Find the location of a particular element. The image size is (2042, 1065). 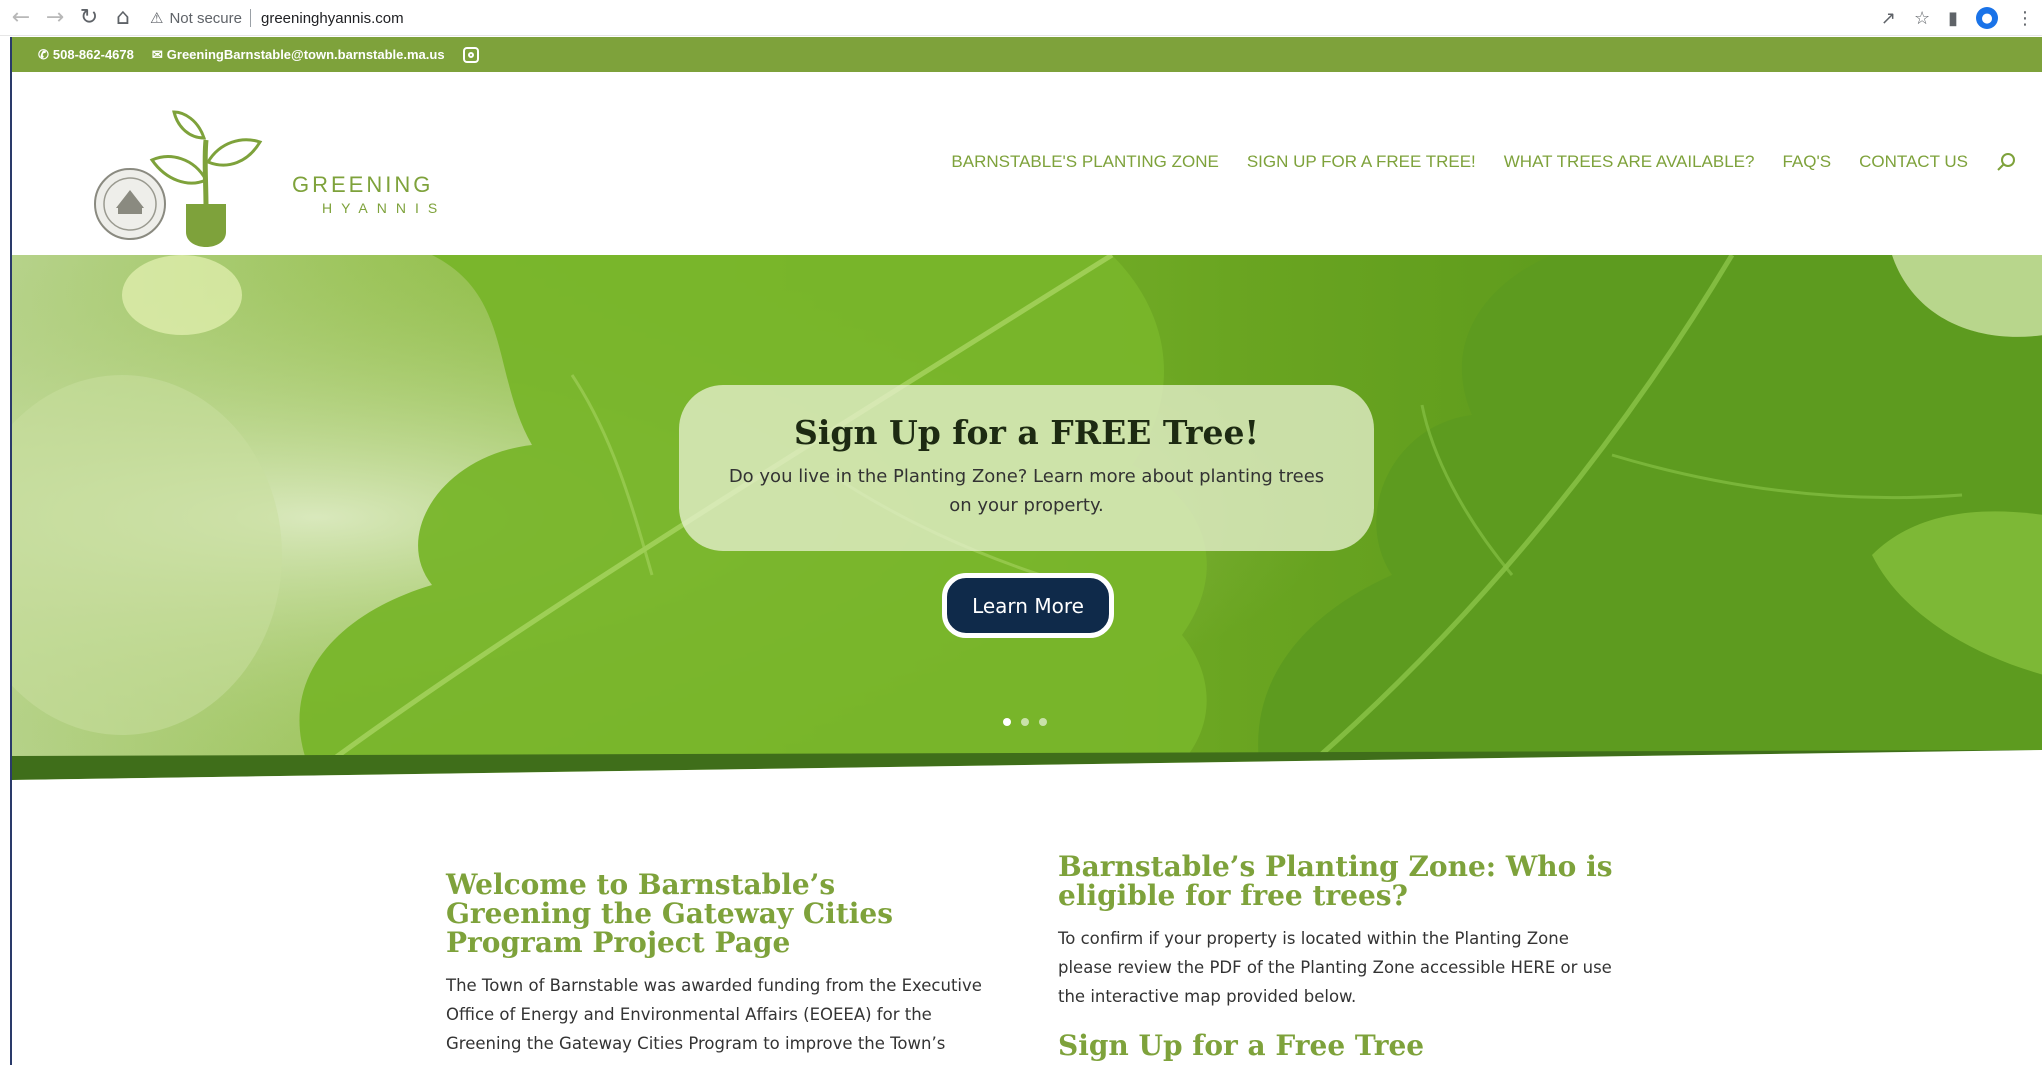

logo-line-2: HYANNIS is located at coordinates (384, 208).